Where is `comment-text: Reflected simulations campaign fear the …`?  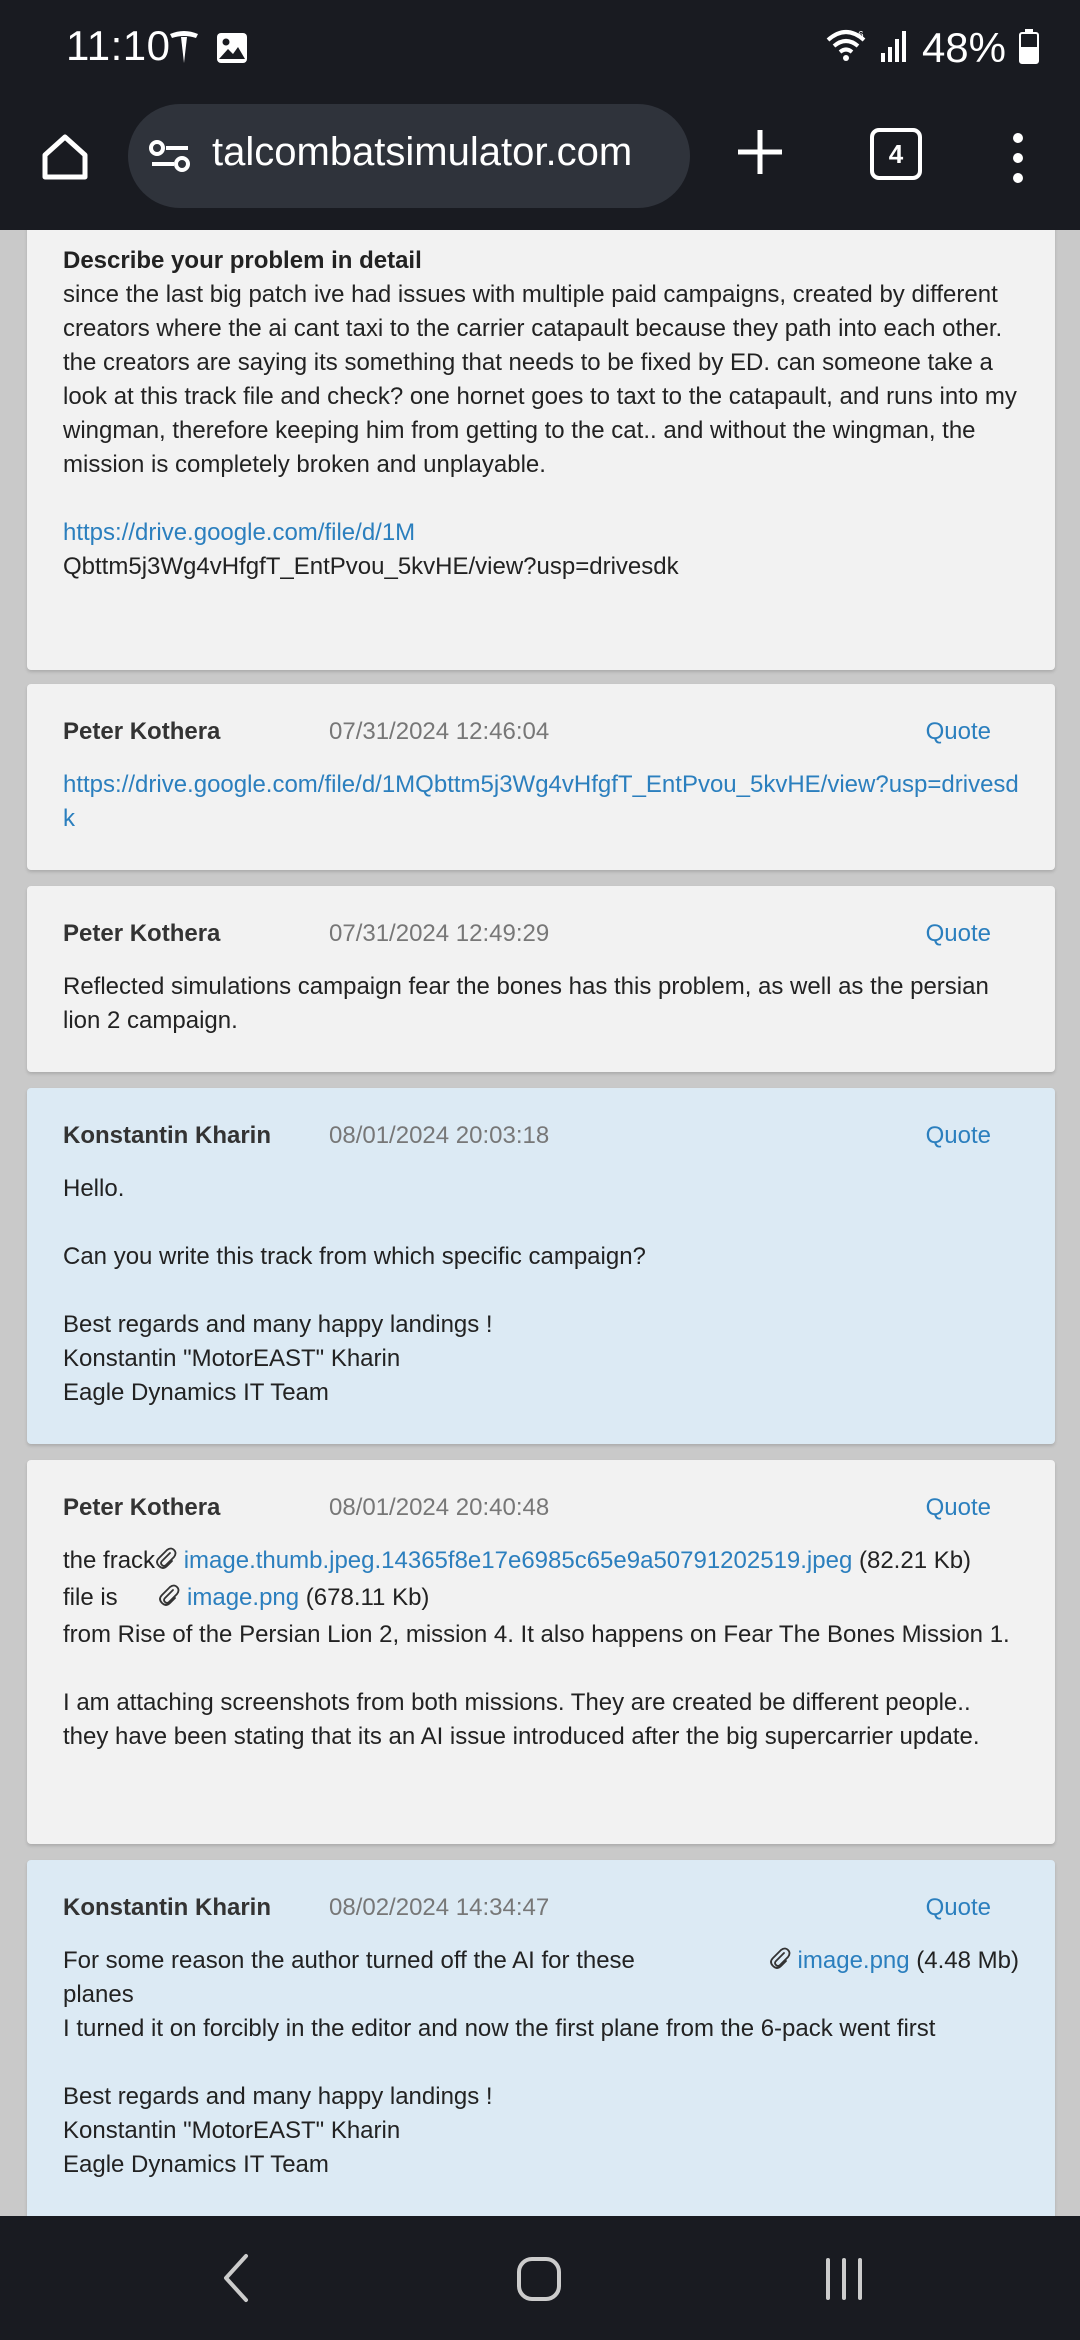 comment-text: Reflected simulations campaign fear the … is located at coordinates (526, 1003).